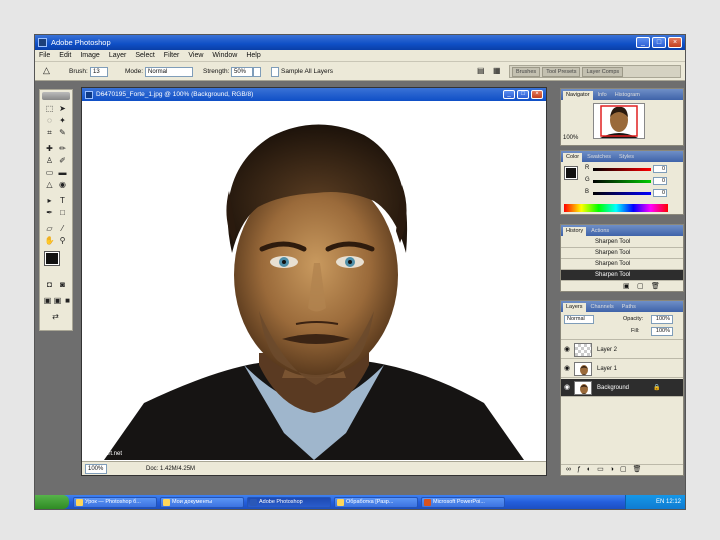 This screenshot has width=720, height=540. I want to click on tab-actions: Actions, so click(600, 231).